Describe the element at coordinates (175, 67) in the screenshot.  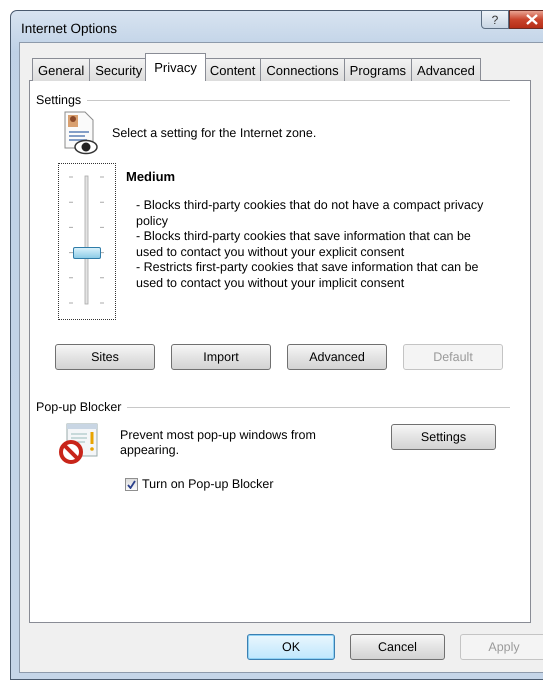
I see `tab: Privacy` at that location.